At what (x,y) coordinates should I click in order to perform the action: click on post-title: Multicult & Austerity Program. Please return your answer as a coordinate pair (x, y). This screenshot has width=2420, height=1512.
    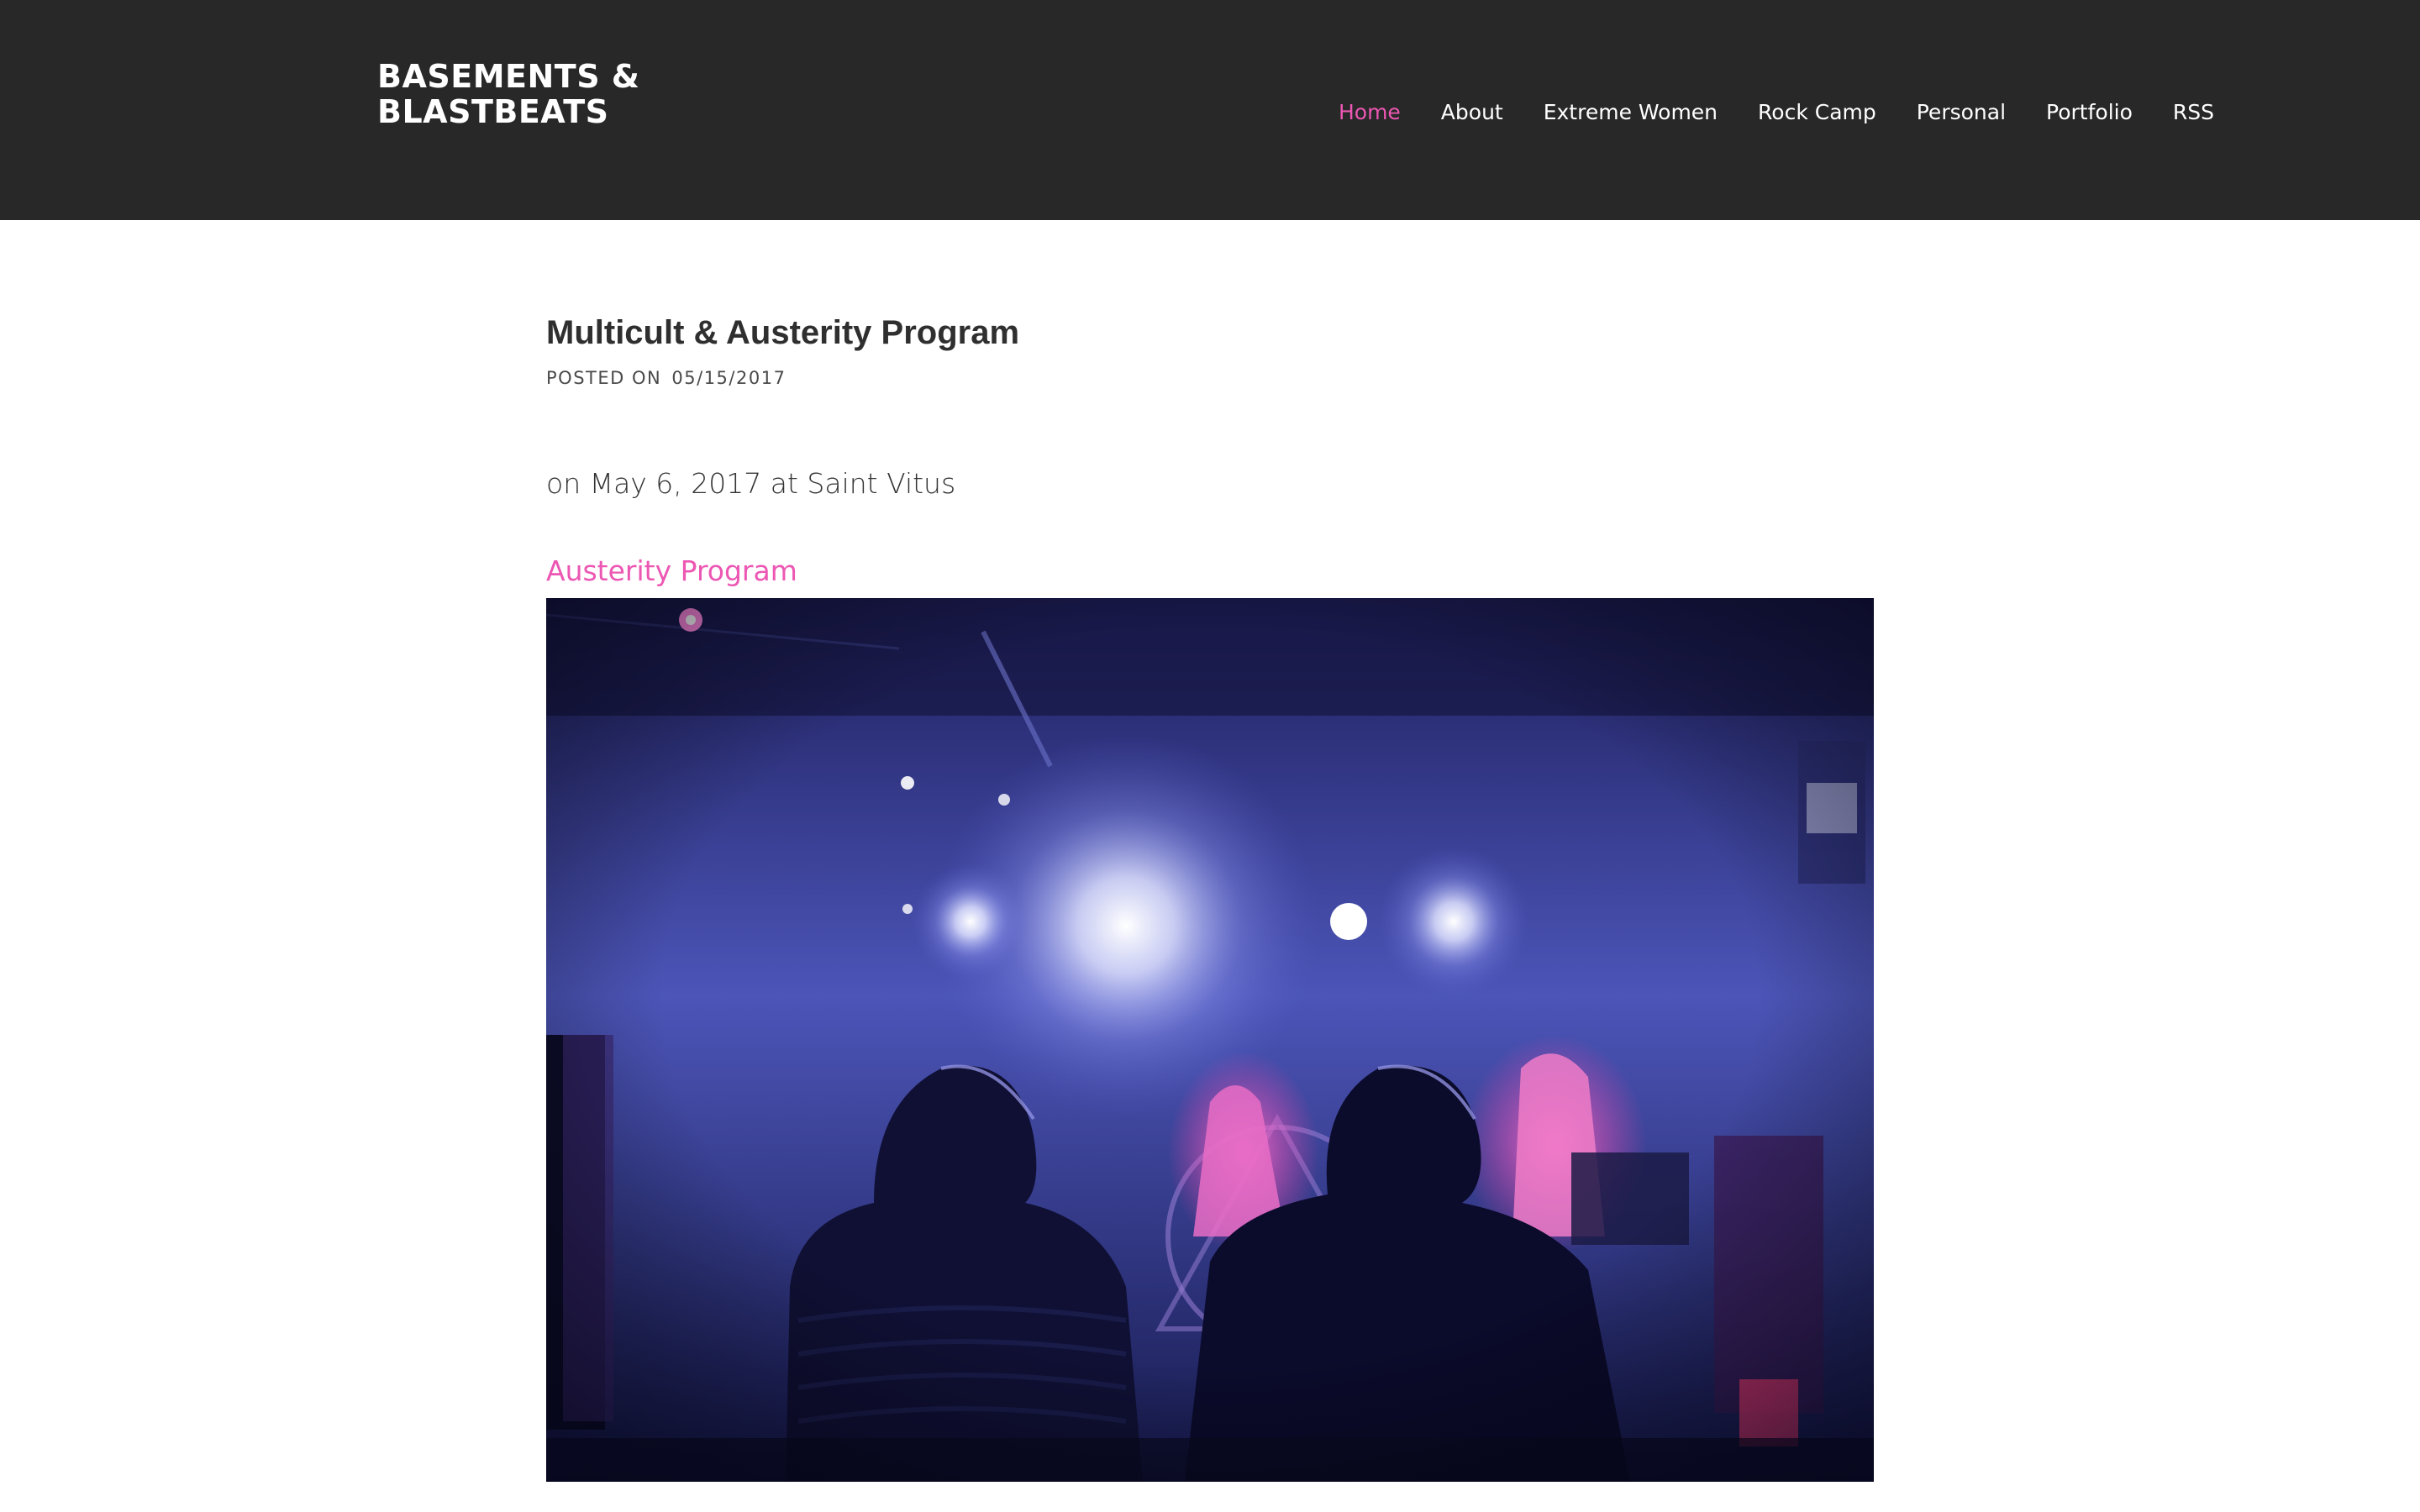
    Looking at the image, I should click on (783, 332).